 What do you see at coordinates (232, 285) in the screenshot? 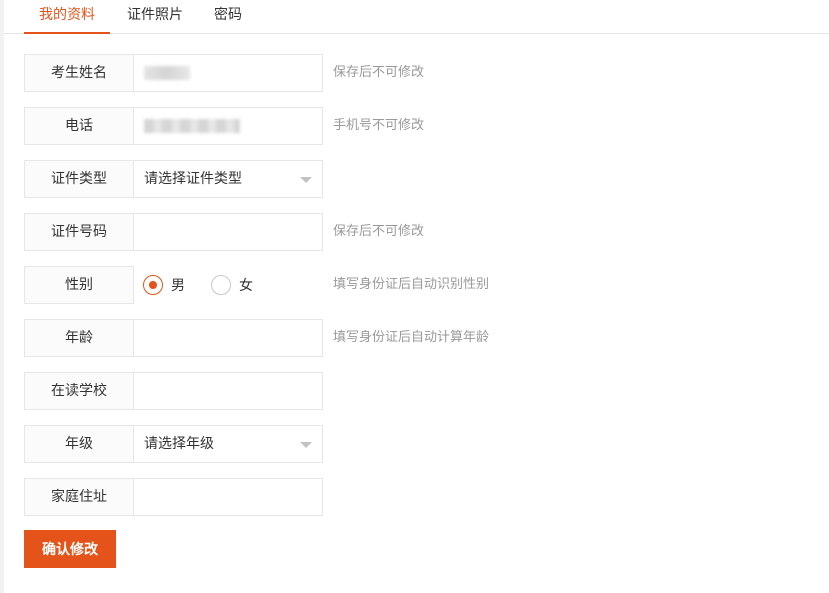
I see `gender-radio-female: 女` at bounding box center [232, 285].